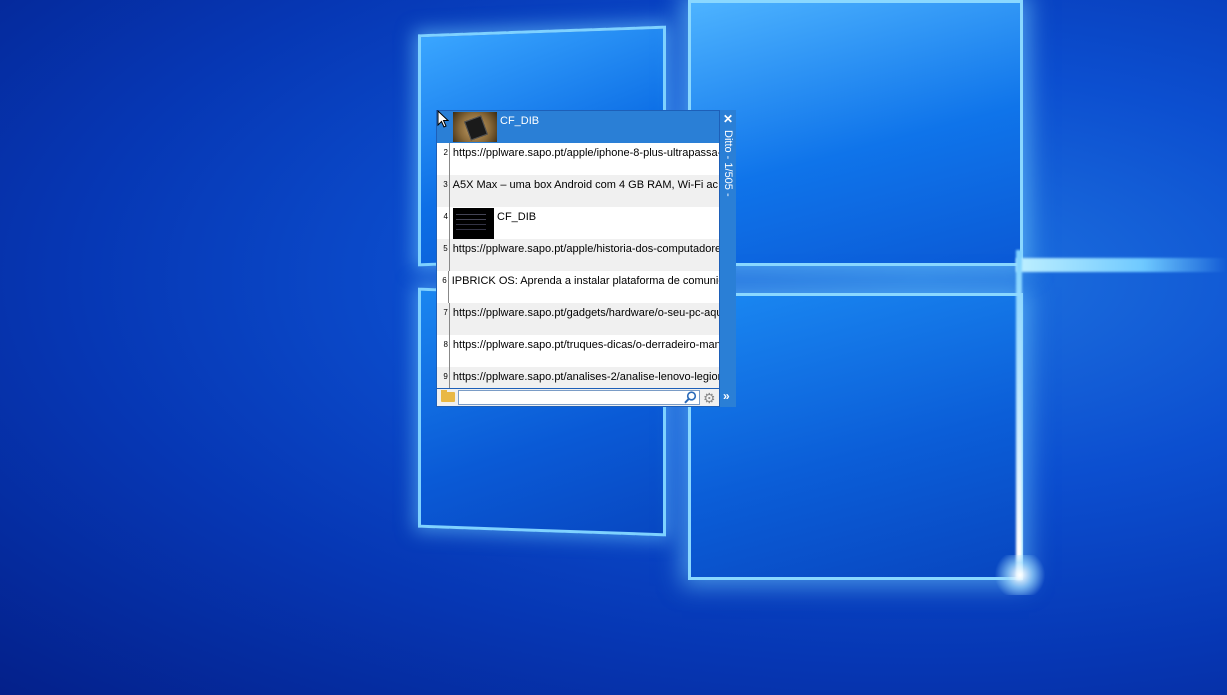  Describe the element at coordinates (443, 191) in the screenshot. I see `clip-index: 3` at that location.